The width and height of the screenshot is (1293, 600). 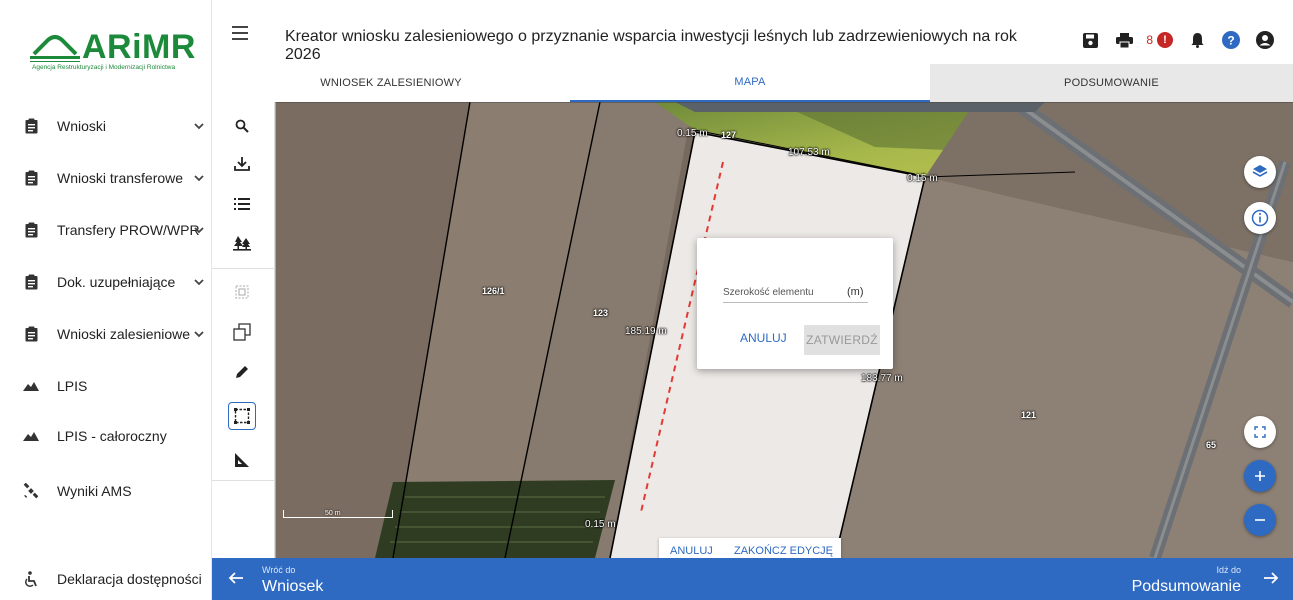 What do you see at coordinates (124, 334) in the screenshot?
I see `sidebar-item-label: Wnioski zalesieniowe` at bounding box center [124, 334].